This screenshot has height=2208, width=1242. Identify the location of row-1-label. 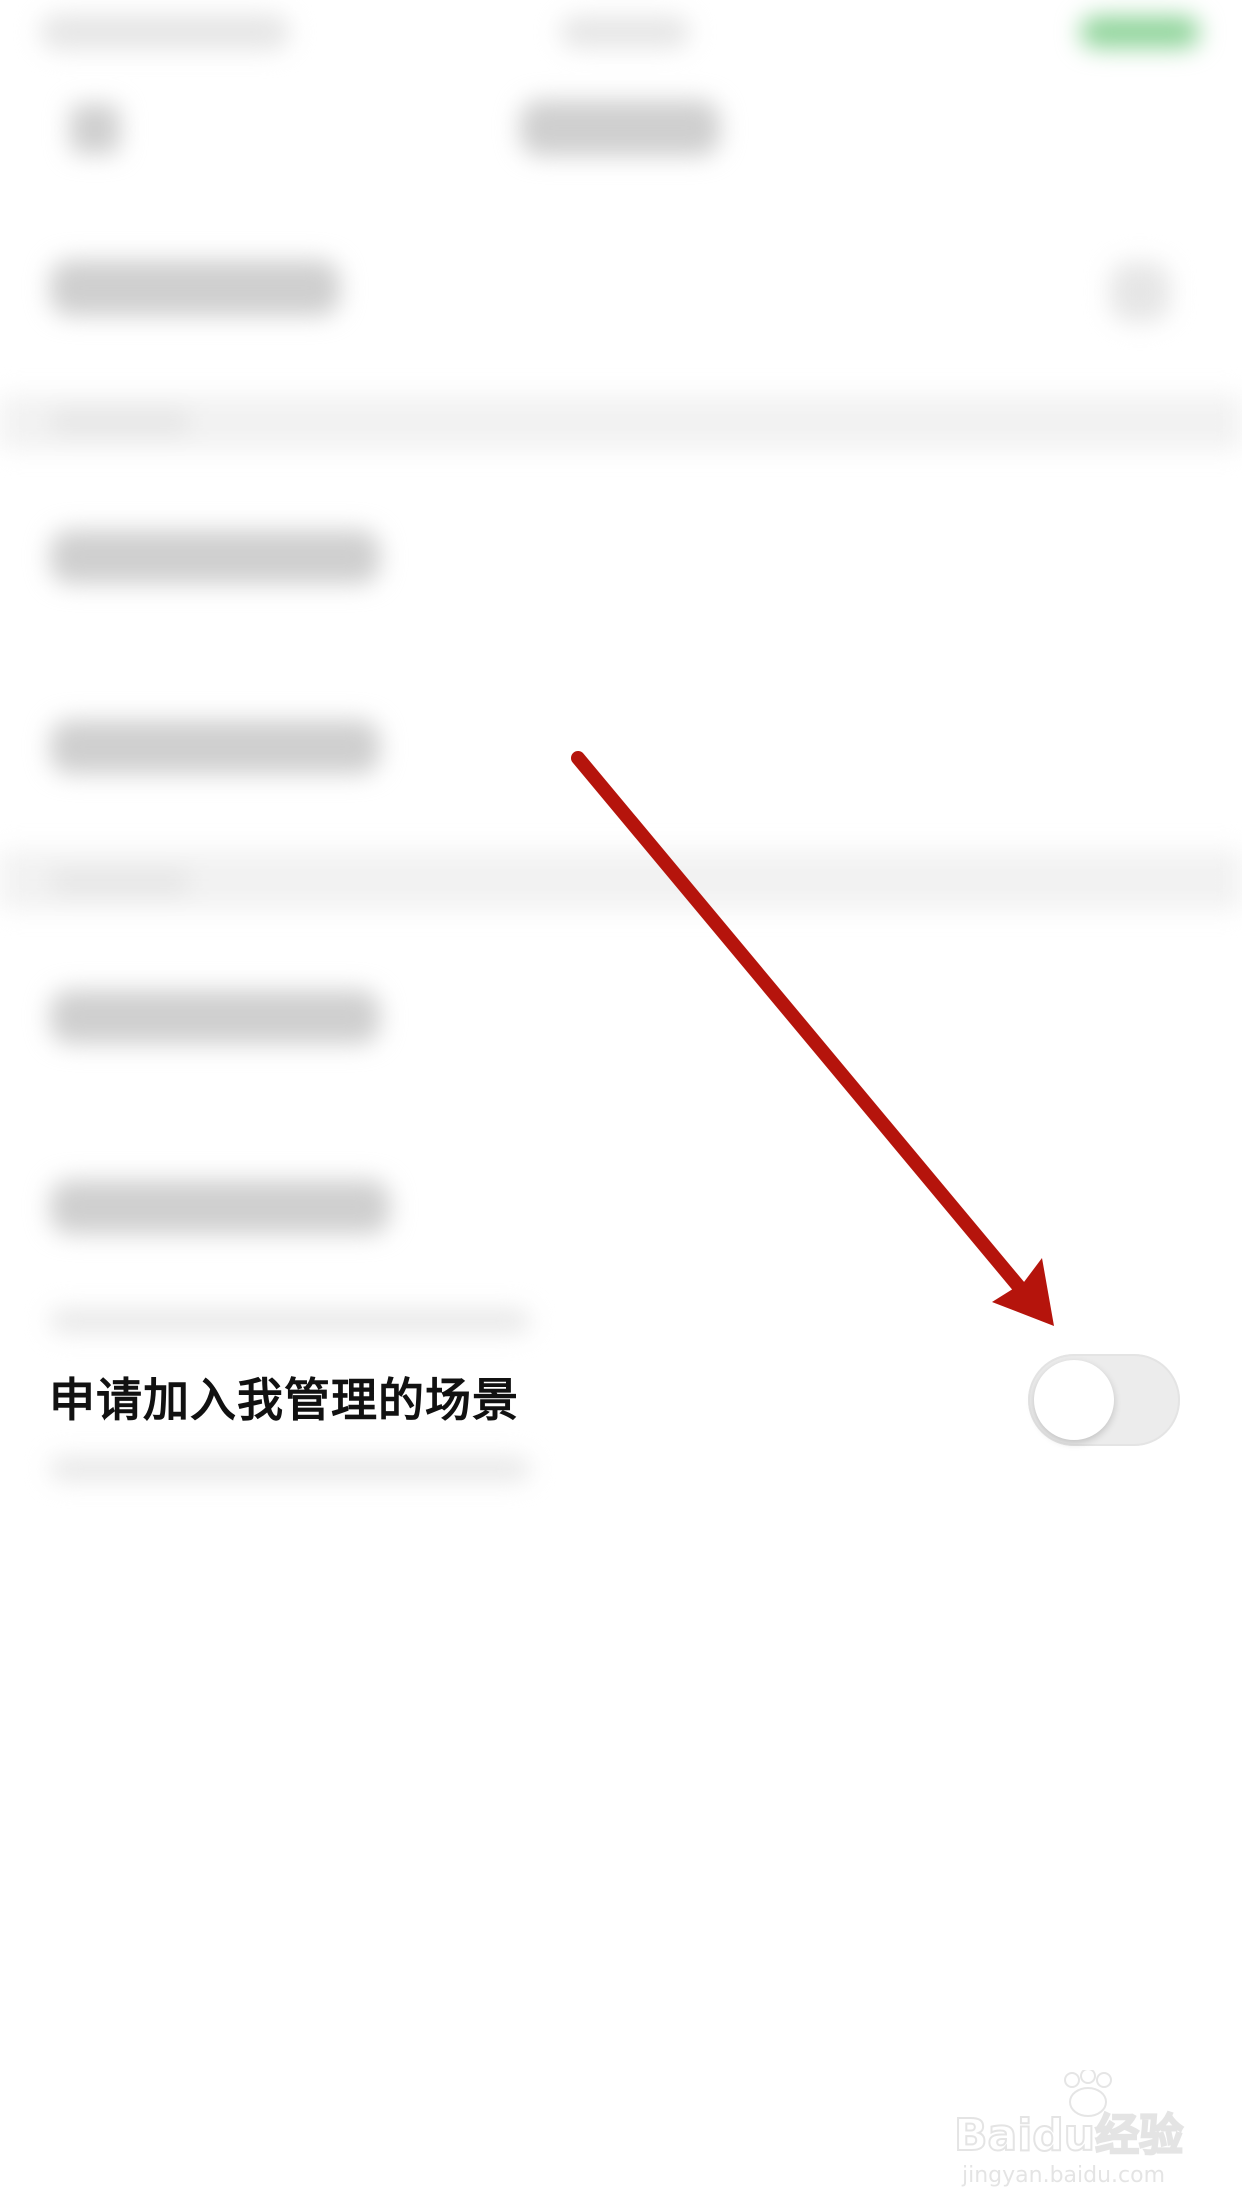
(195, 288).